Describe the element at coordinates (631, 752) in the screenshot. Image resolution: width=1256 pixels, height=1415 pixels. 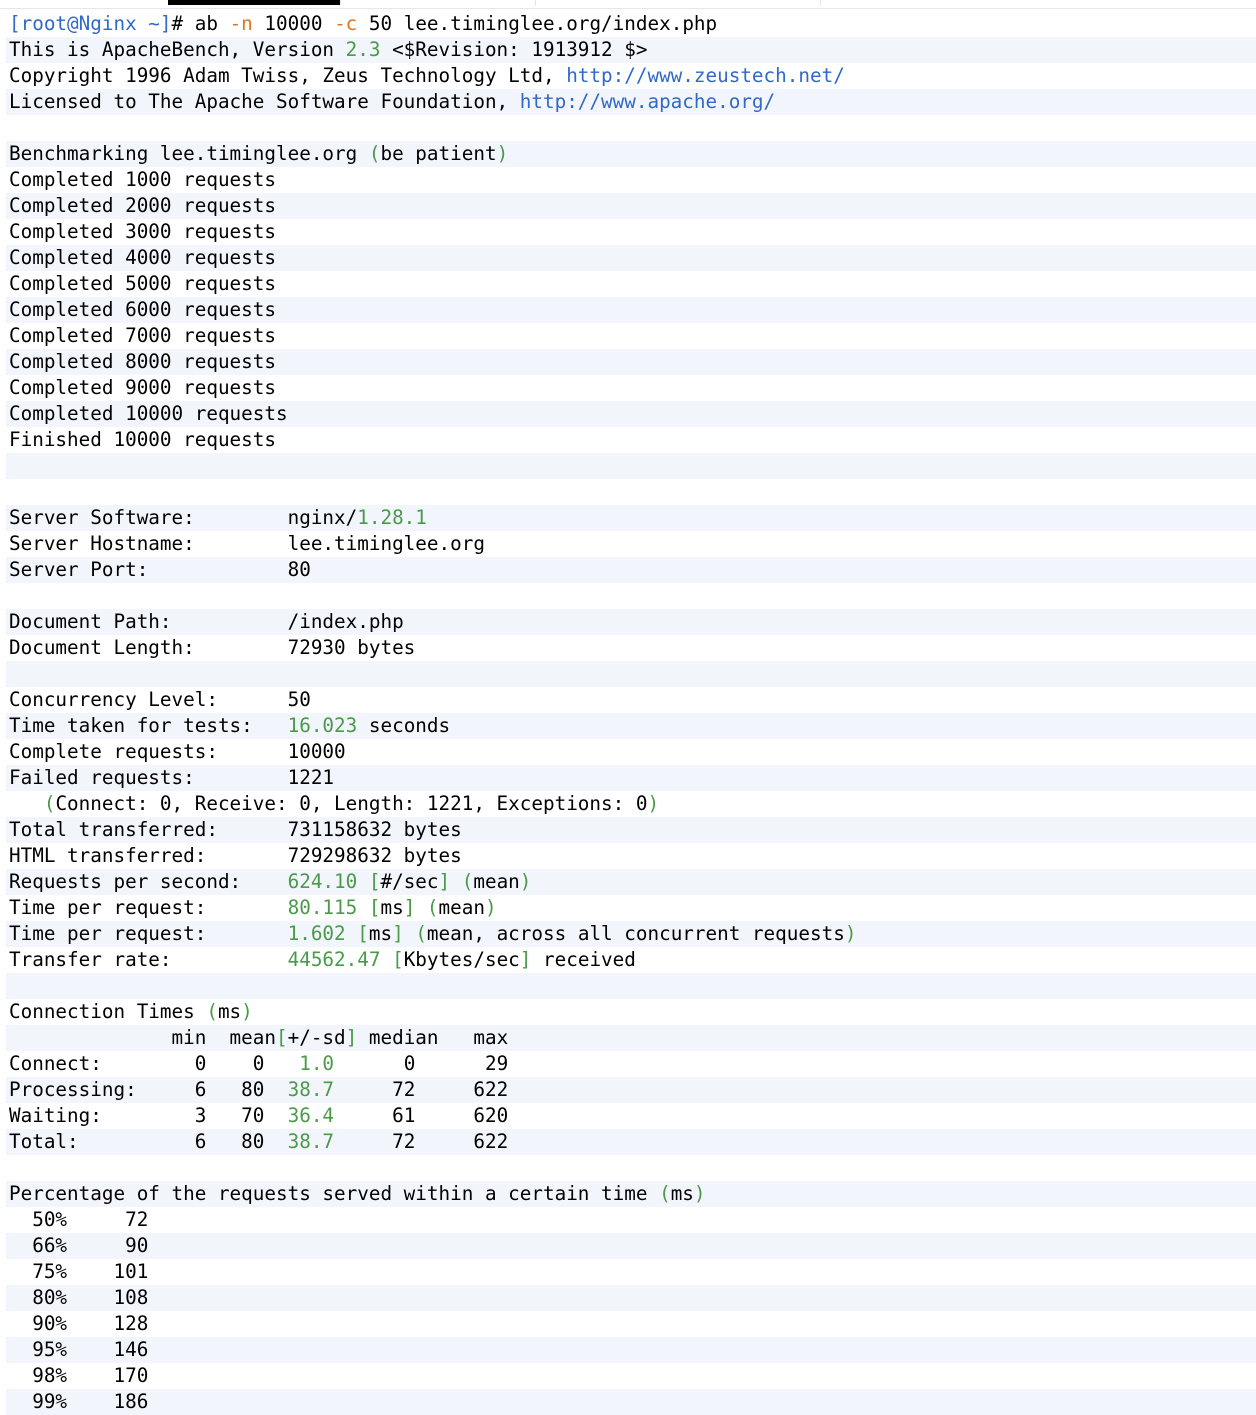
I see `terminal-line: Complete requests: 10000` at that location.